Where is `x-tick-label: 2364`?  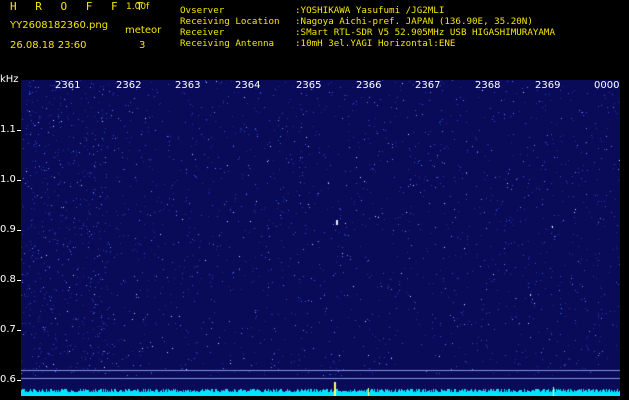
x-tick-label: 2364 is located at coordinates (248, 85).